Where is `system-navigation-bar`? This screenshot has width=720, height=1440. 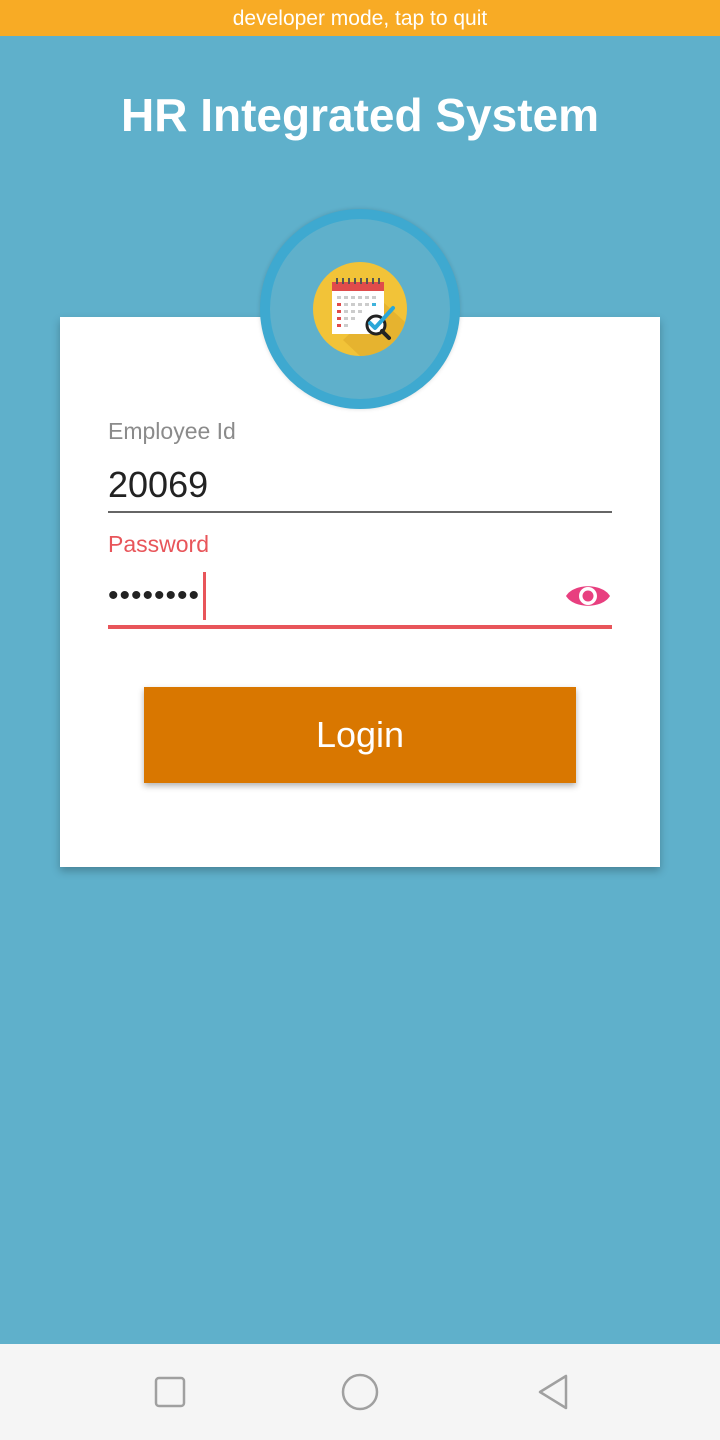
system-navigation-bar is located at coordinates (360, 1392).